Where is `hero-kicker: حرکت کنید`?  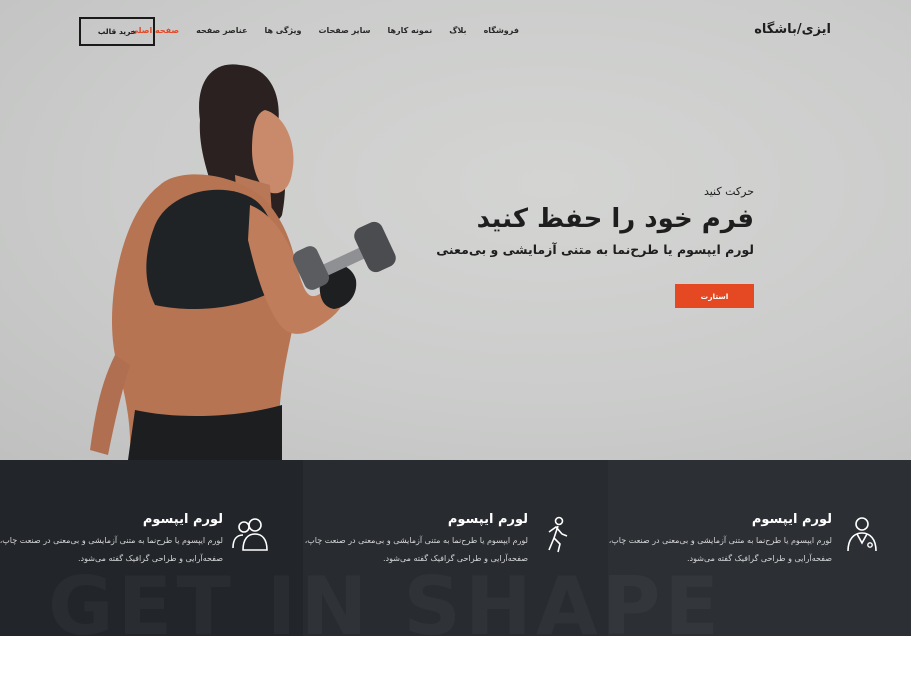 hero-kicker: حرکت کنید is located at coordinates (728, 191).